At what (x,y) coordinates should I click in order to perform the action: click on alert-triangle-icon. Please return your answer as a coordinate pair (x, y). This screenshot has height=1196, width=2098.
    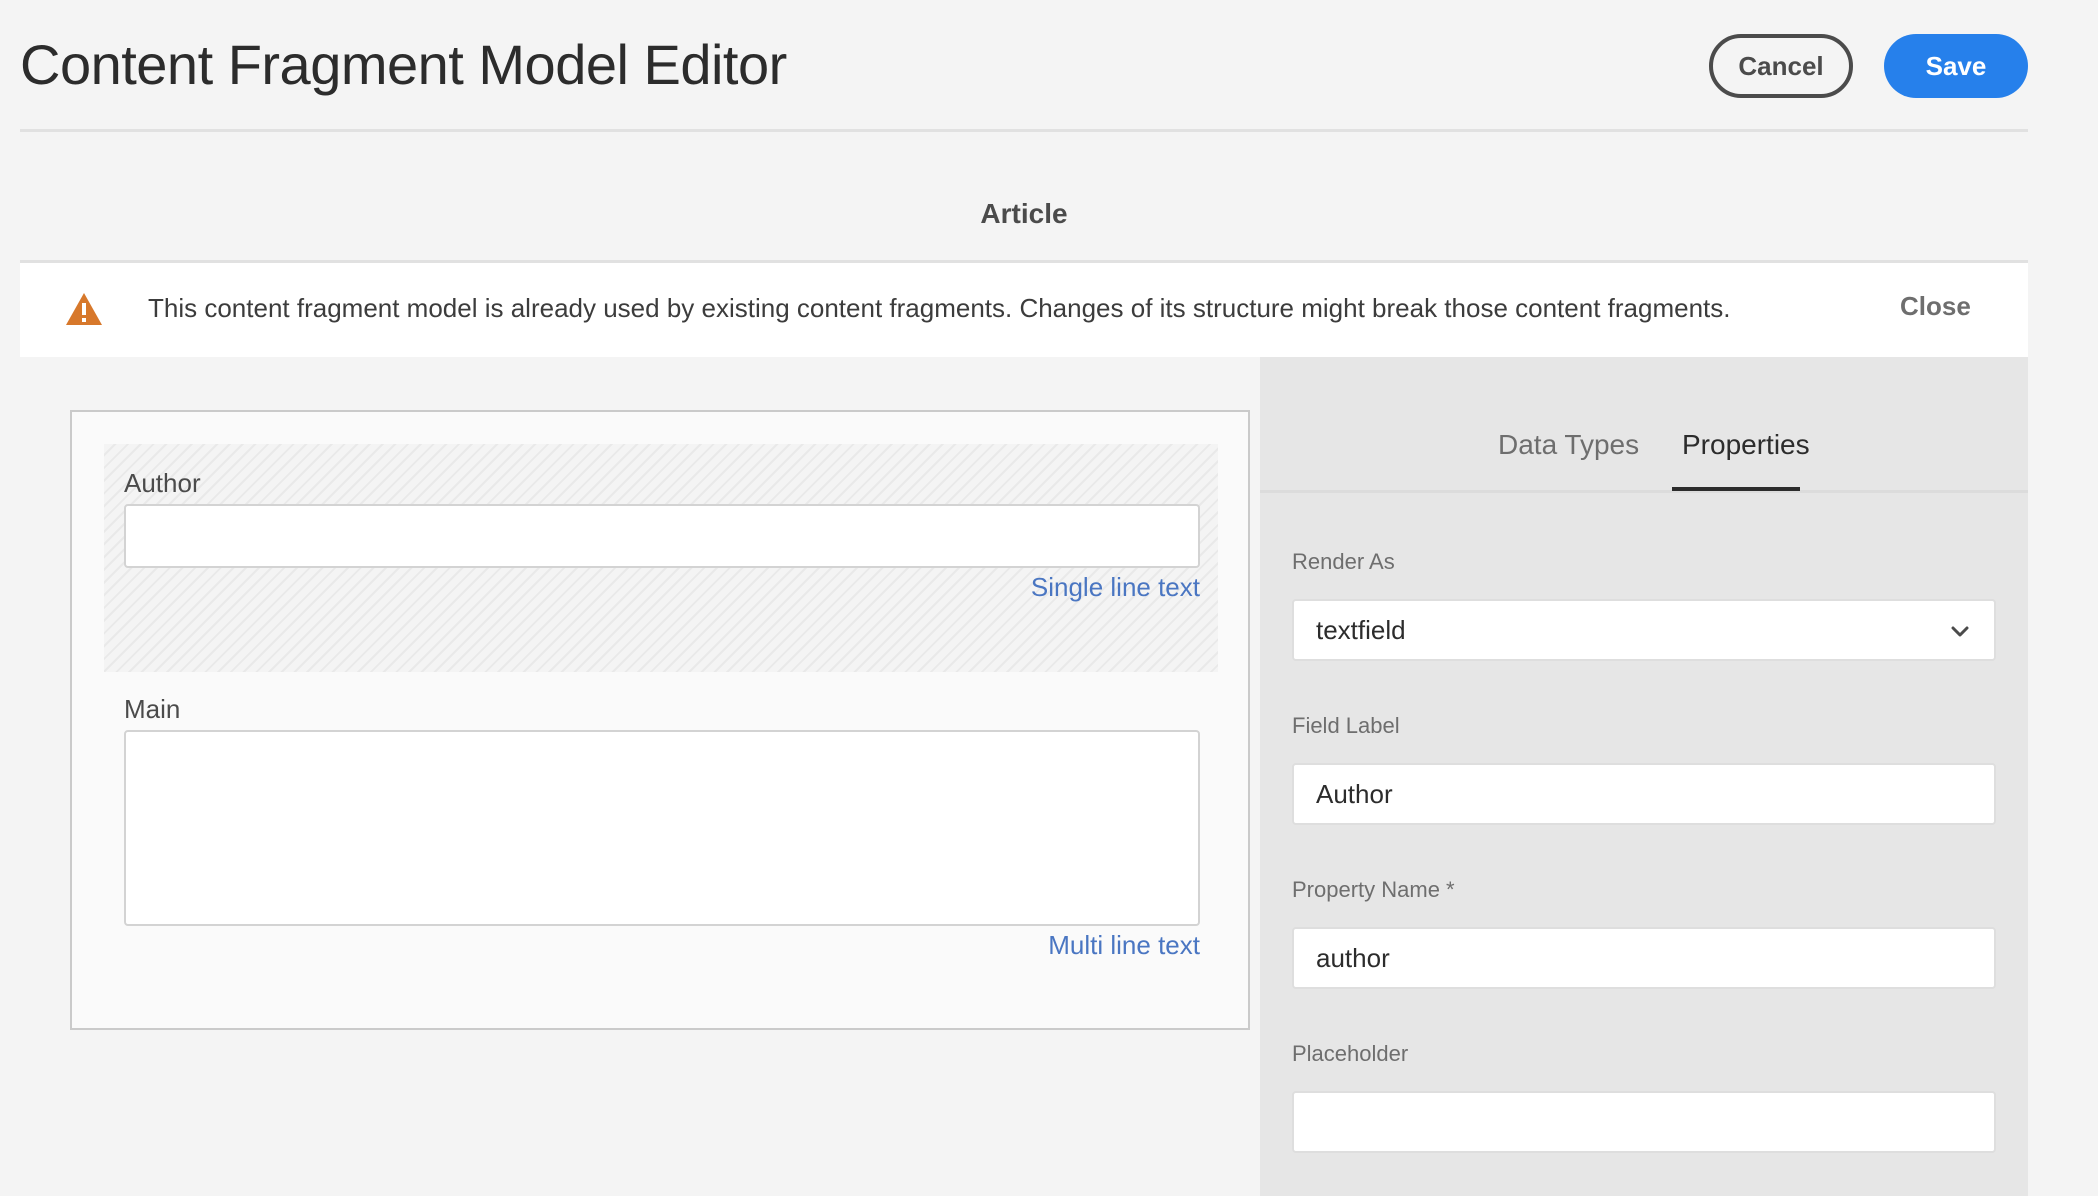
    Looking at the image, I should click on (84, 309).